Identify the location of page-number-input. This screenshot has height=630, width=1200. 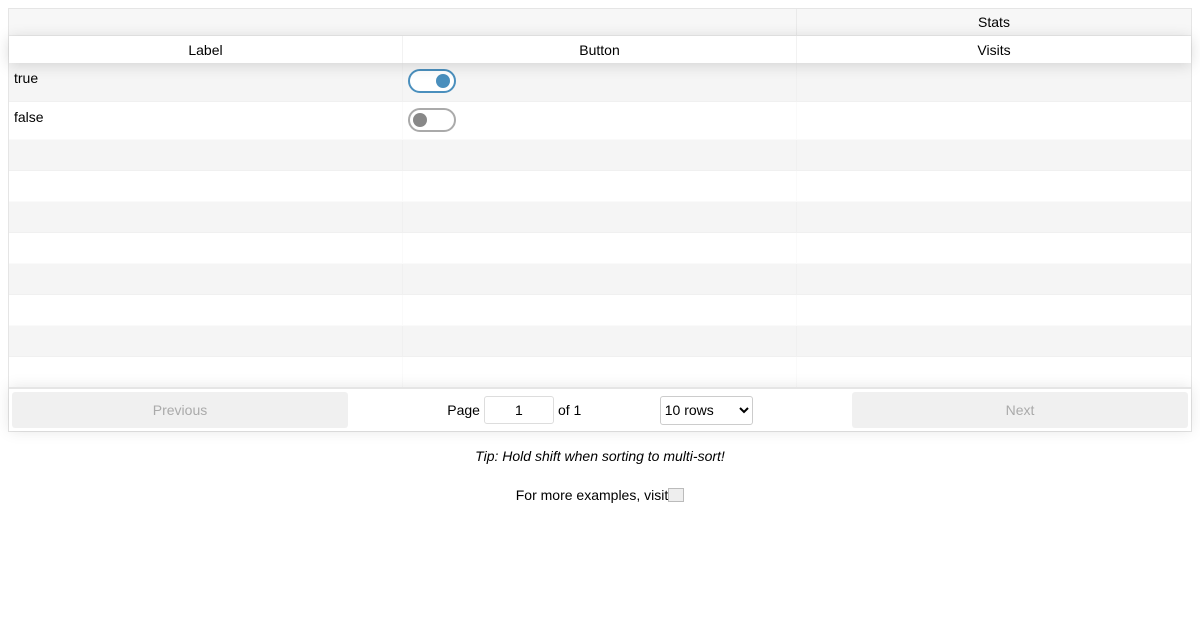
(518, 410).